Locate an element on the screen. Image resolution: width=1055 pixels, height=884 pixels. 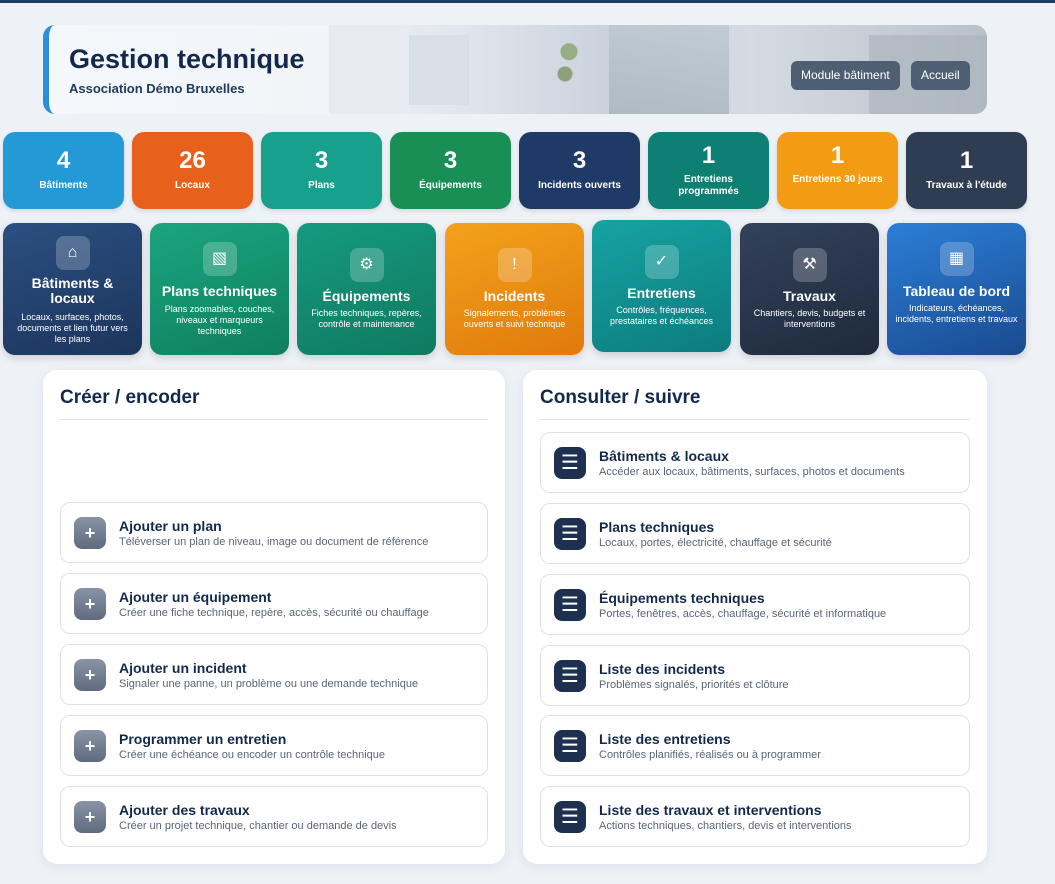
stat-batiments: 4 Bâtiments is located at coordinates (63, 170).